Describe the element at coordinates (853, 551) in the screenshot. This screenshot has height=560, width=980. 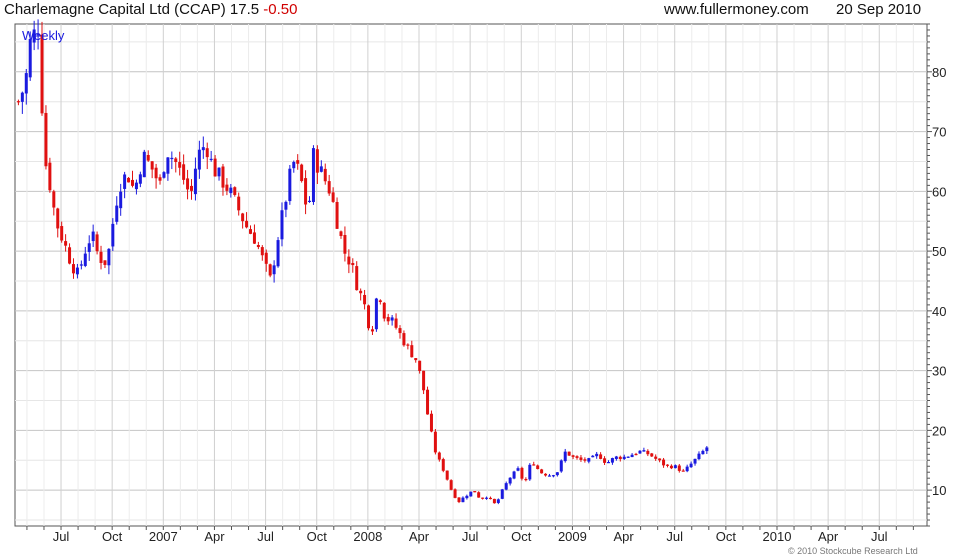
I see `copyright-notice: © 2010 Stockcube Research Ltd` at that location.